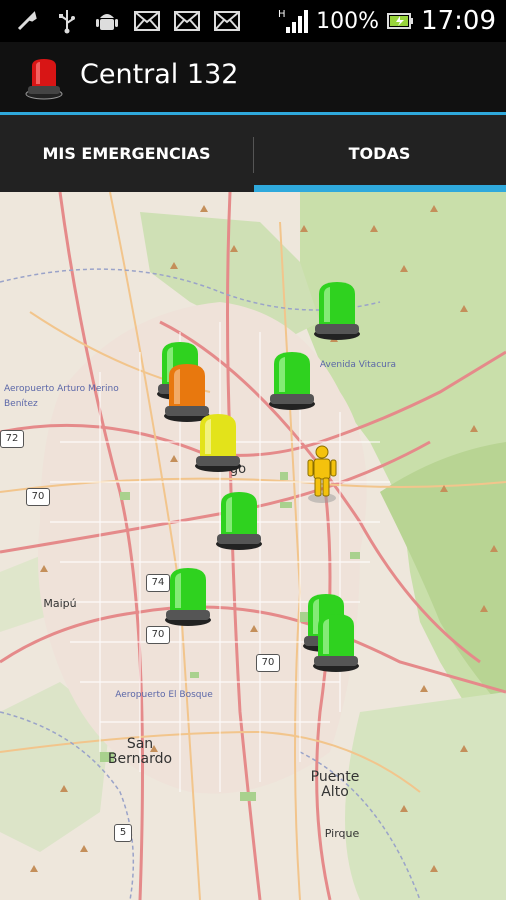 This screenshot has width=506, height=900. What do you see at coordinates (60, 603) in the screenshot?
I see `map-label-maipu: Maipú` at bounding box center [60, 603].